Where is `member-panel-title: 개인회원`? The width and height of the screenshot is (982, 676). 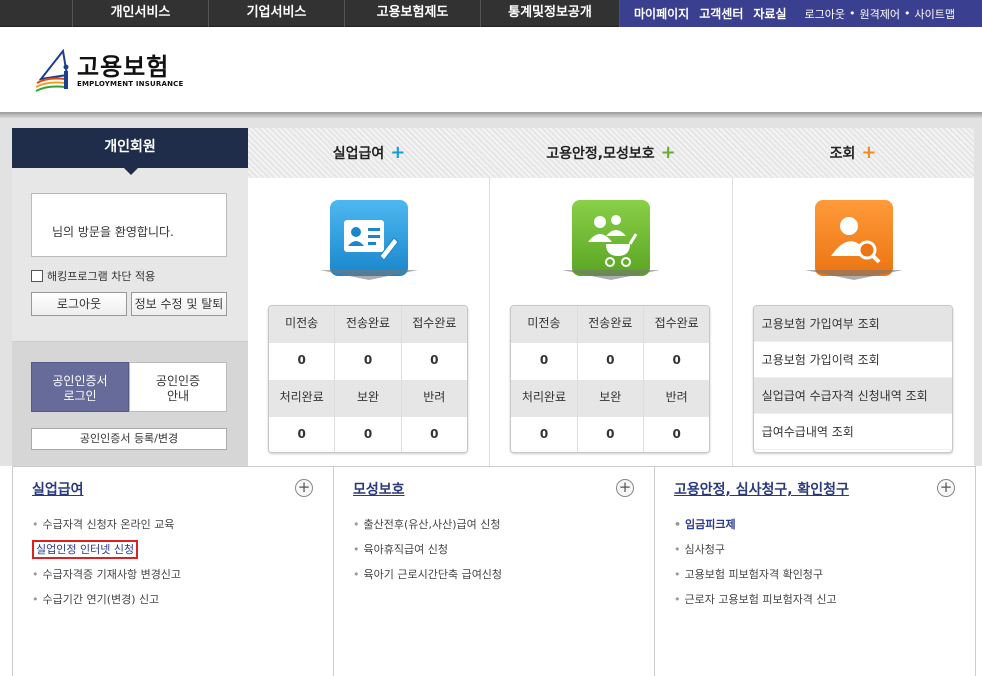 member-panel-title: 개인회원 is located at coordinates (130, 151).